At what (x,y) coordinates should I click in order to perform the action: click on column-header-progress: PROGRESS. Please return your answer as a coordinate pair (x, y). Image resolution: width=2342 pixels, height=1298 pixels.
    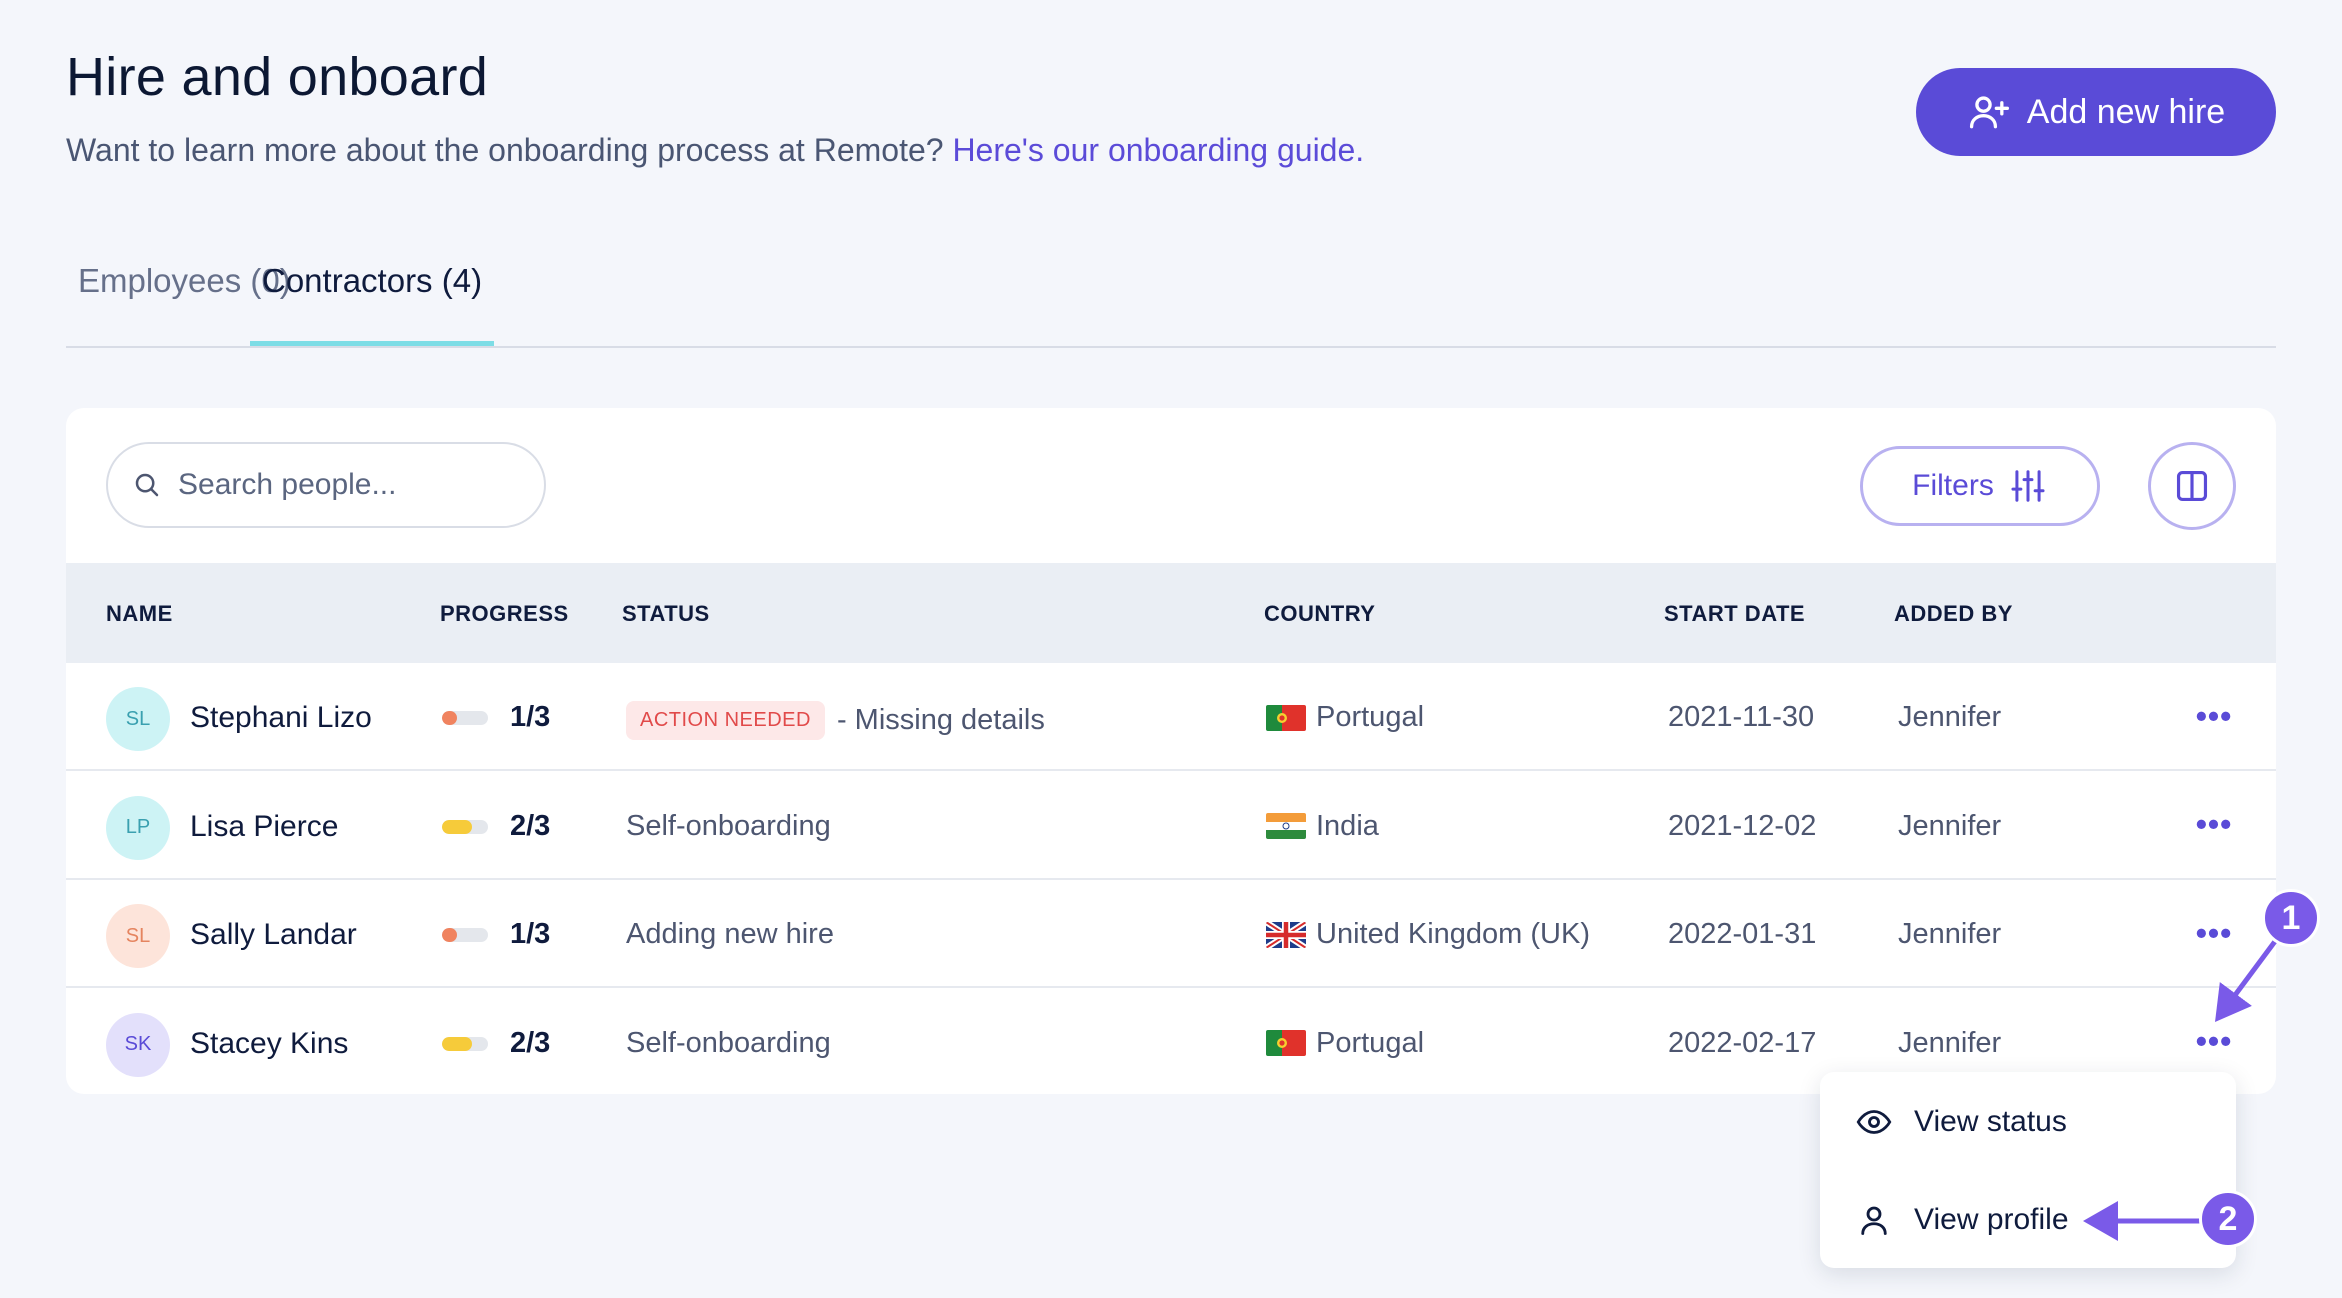
    Looking at the image, I should click on (504, 614).